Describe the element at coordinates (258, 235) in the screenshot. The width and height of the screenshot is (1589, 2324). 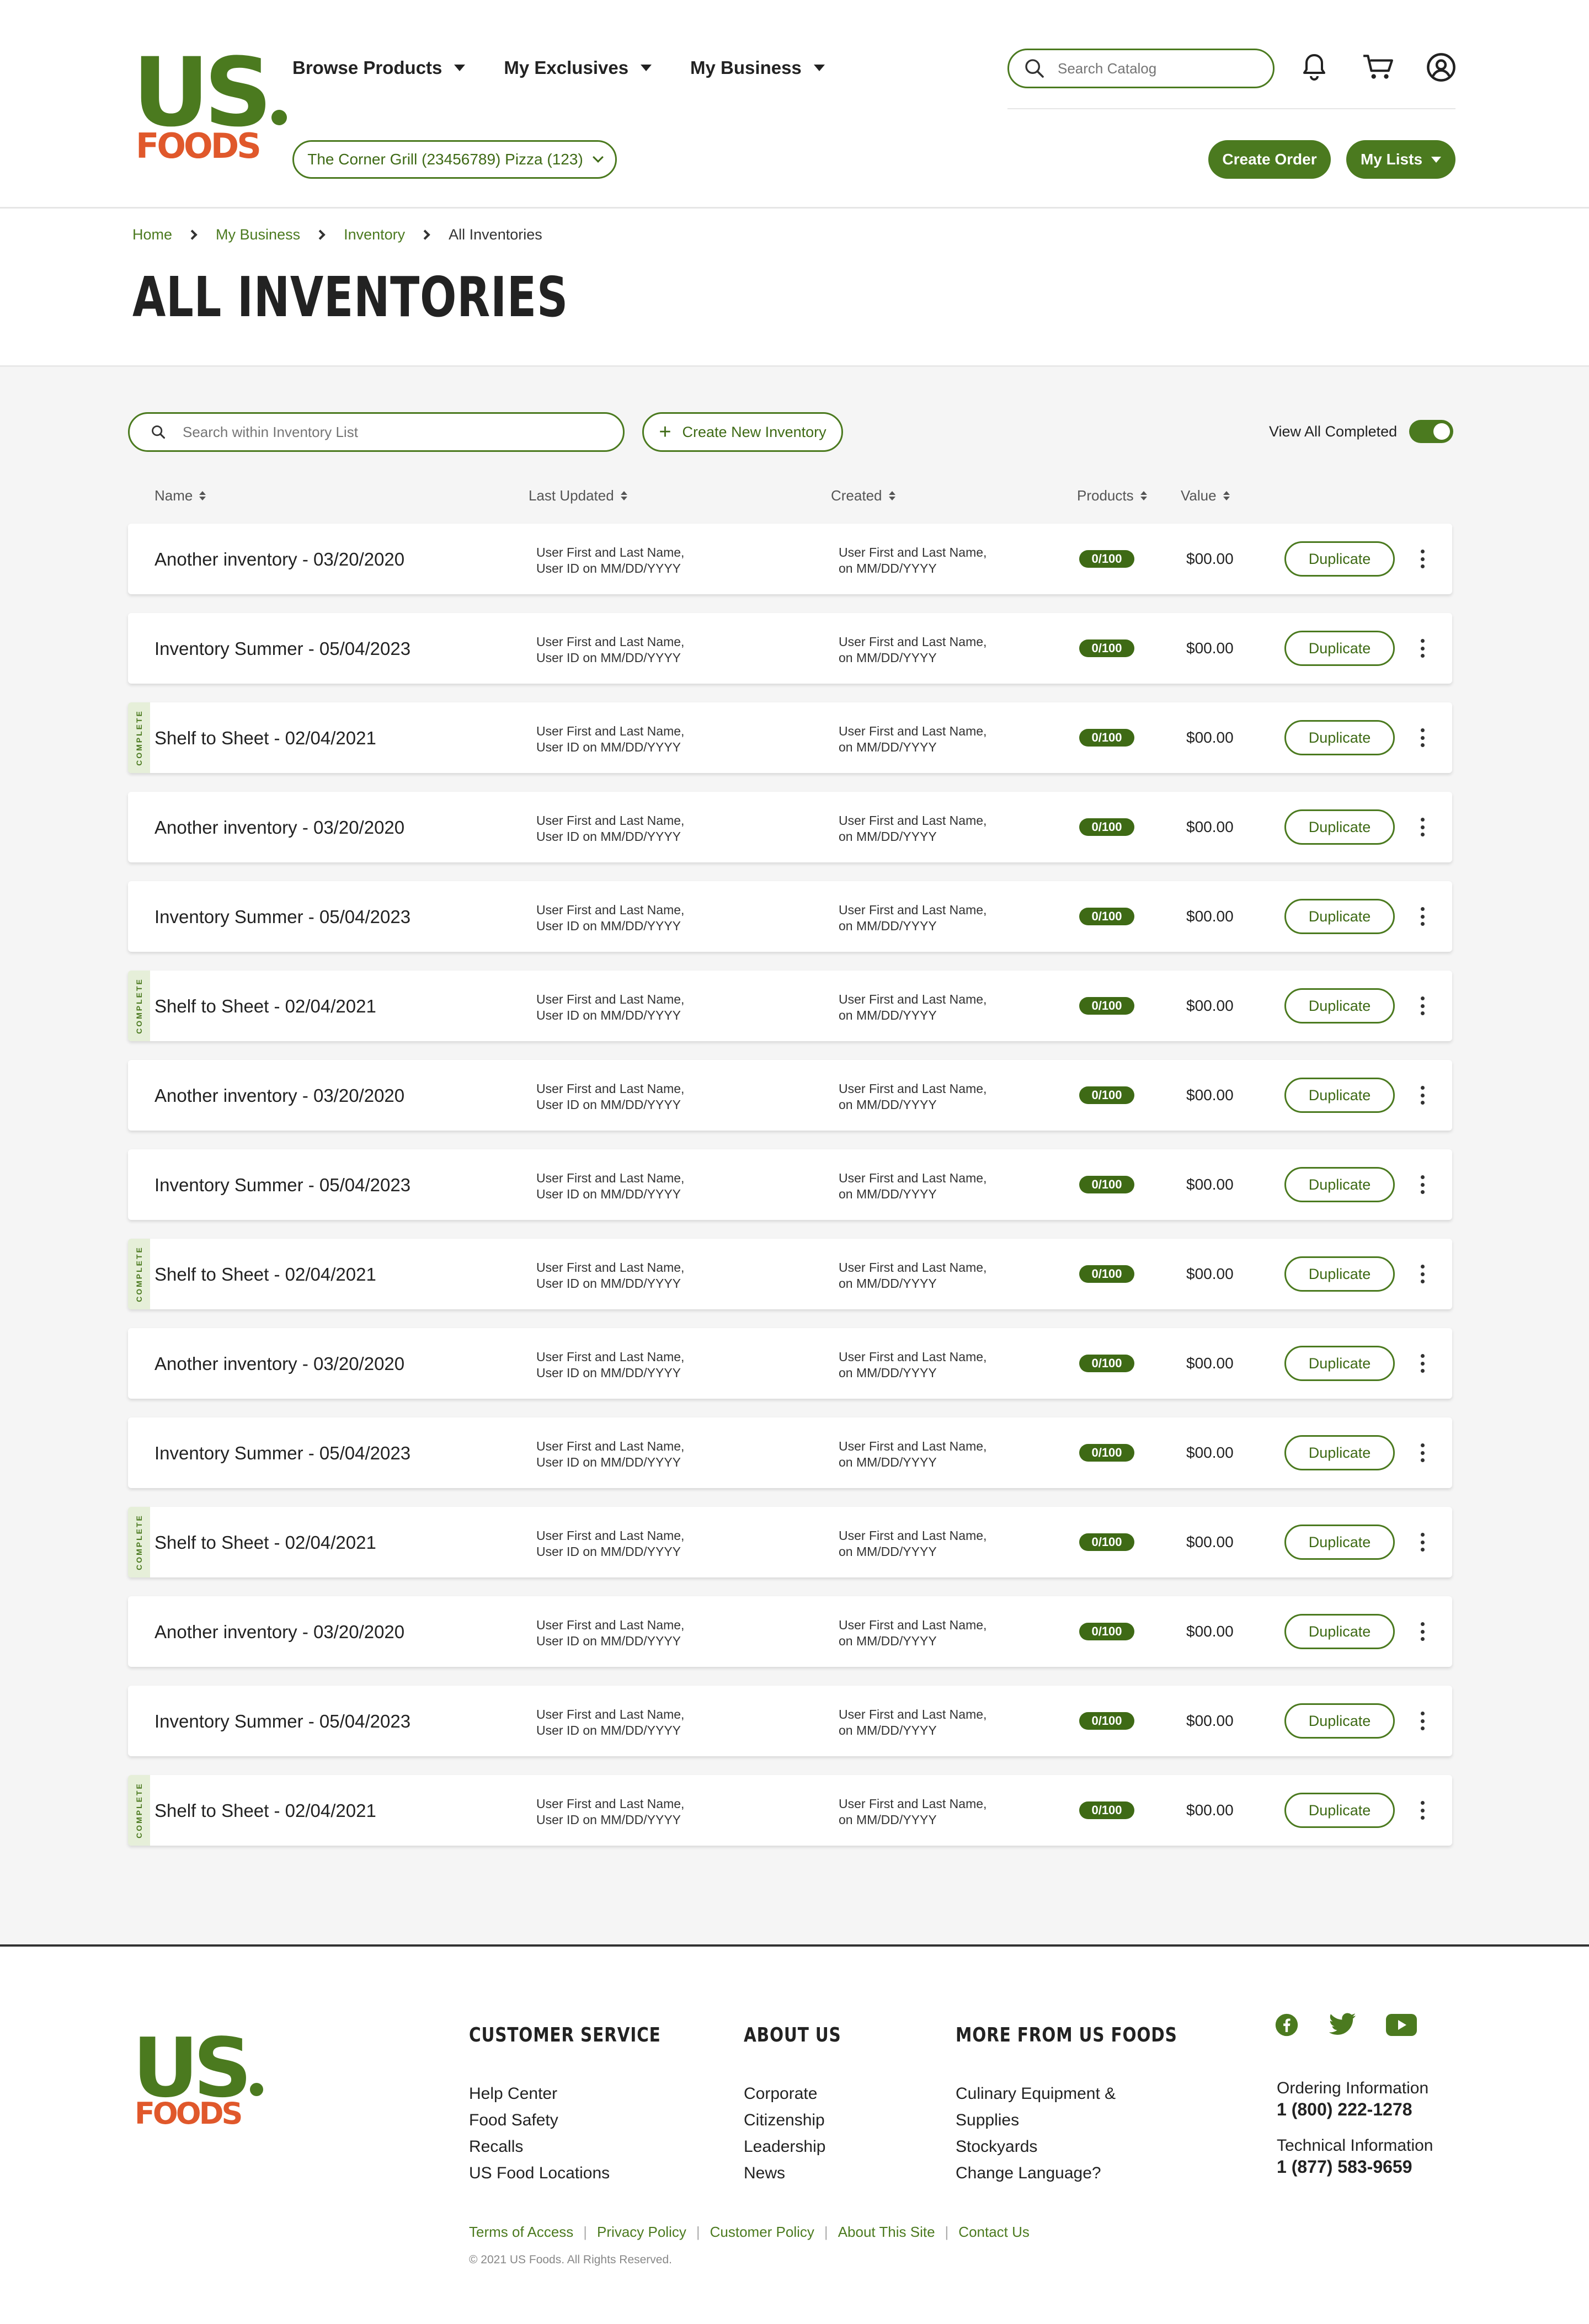
I see `breadcrumb-my-business: My Business` at that location.